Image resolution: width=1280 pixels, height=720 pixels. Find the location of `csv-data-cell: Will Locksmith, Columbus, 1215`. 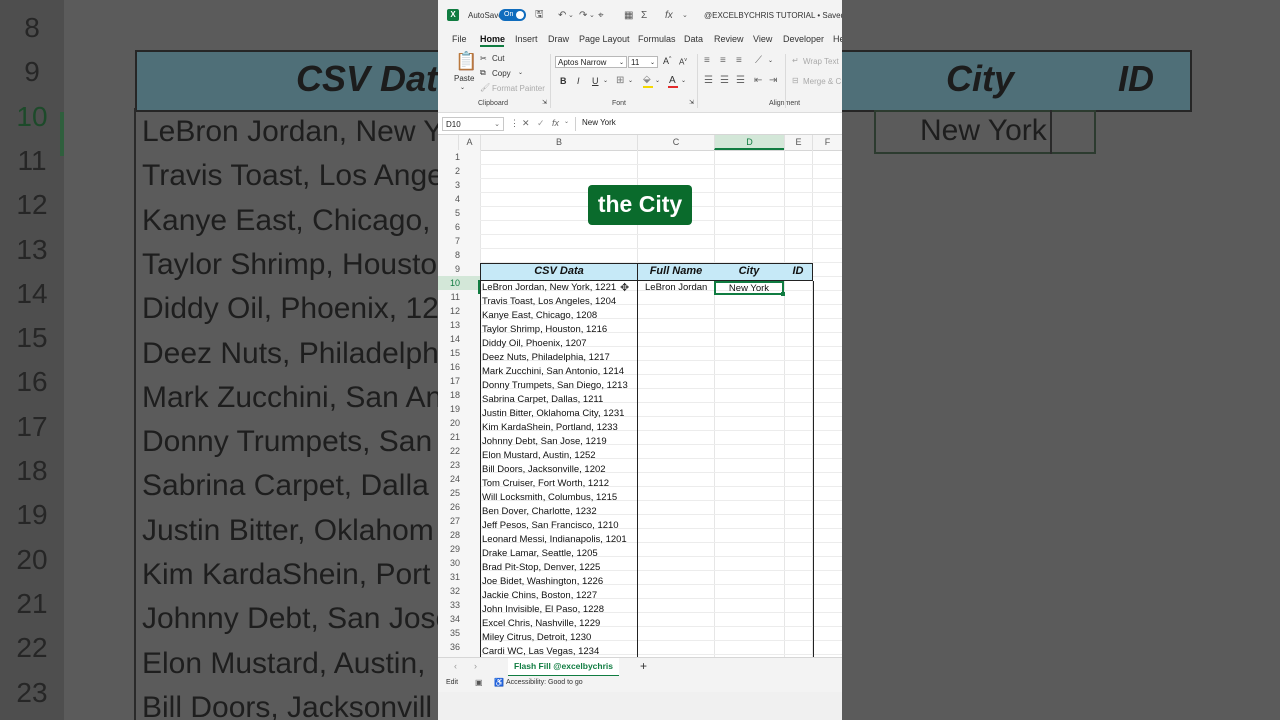

csv-data-cell: Will Locksmith, Columbus, 1215 is located at coordinates (549, 498).